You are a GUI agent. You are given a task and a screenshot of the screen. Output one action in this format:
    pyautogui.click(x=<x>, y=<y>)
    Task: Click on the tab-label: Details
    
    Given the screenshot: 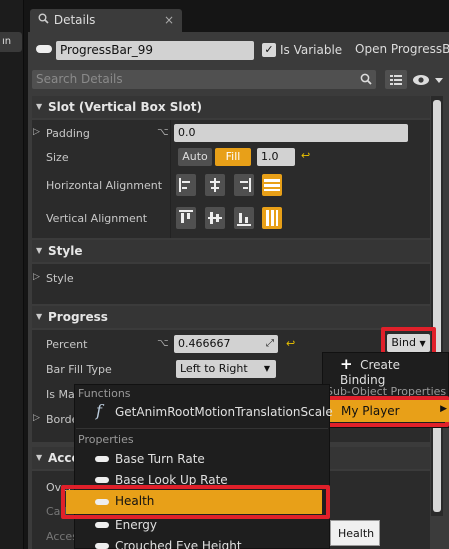 What is the action you would take?
    pyautogui.click(x=74, y=20)
    